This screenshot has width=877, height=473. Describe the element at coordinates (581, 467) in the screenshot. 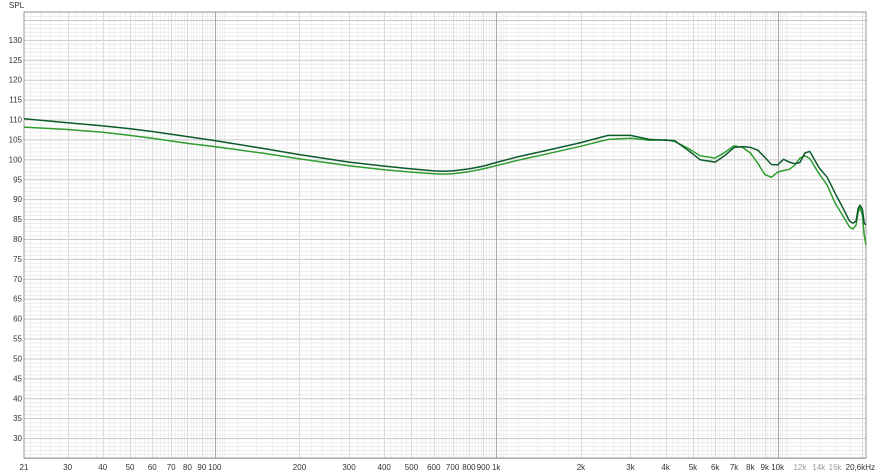

I see `x-tick-label: 2k` at that location.